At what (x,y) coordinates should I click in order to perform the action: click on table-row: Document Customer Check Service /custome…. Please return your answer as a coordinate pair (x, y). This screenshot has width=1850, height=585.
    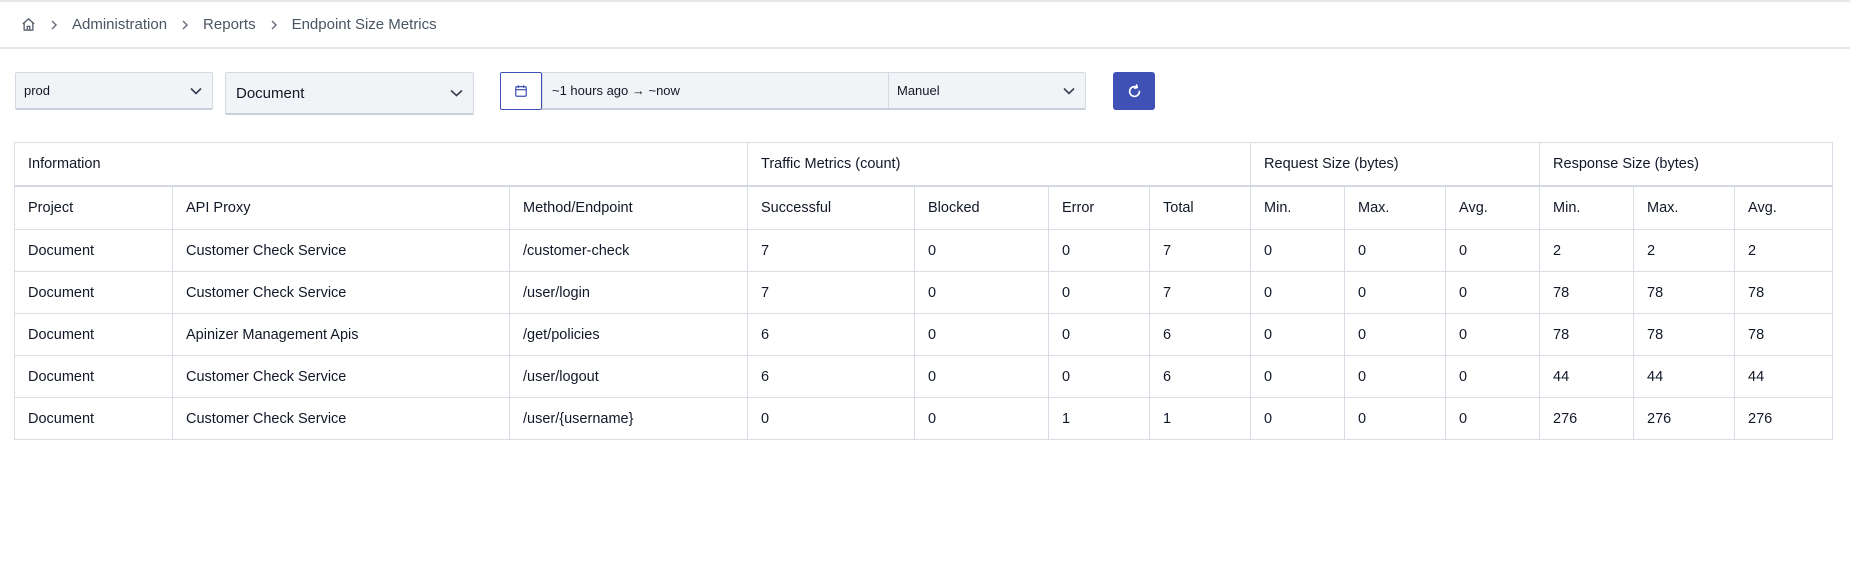
    Looking at the image, I should click on (924, 250).